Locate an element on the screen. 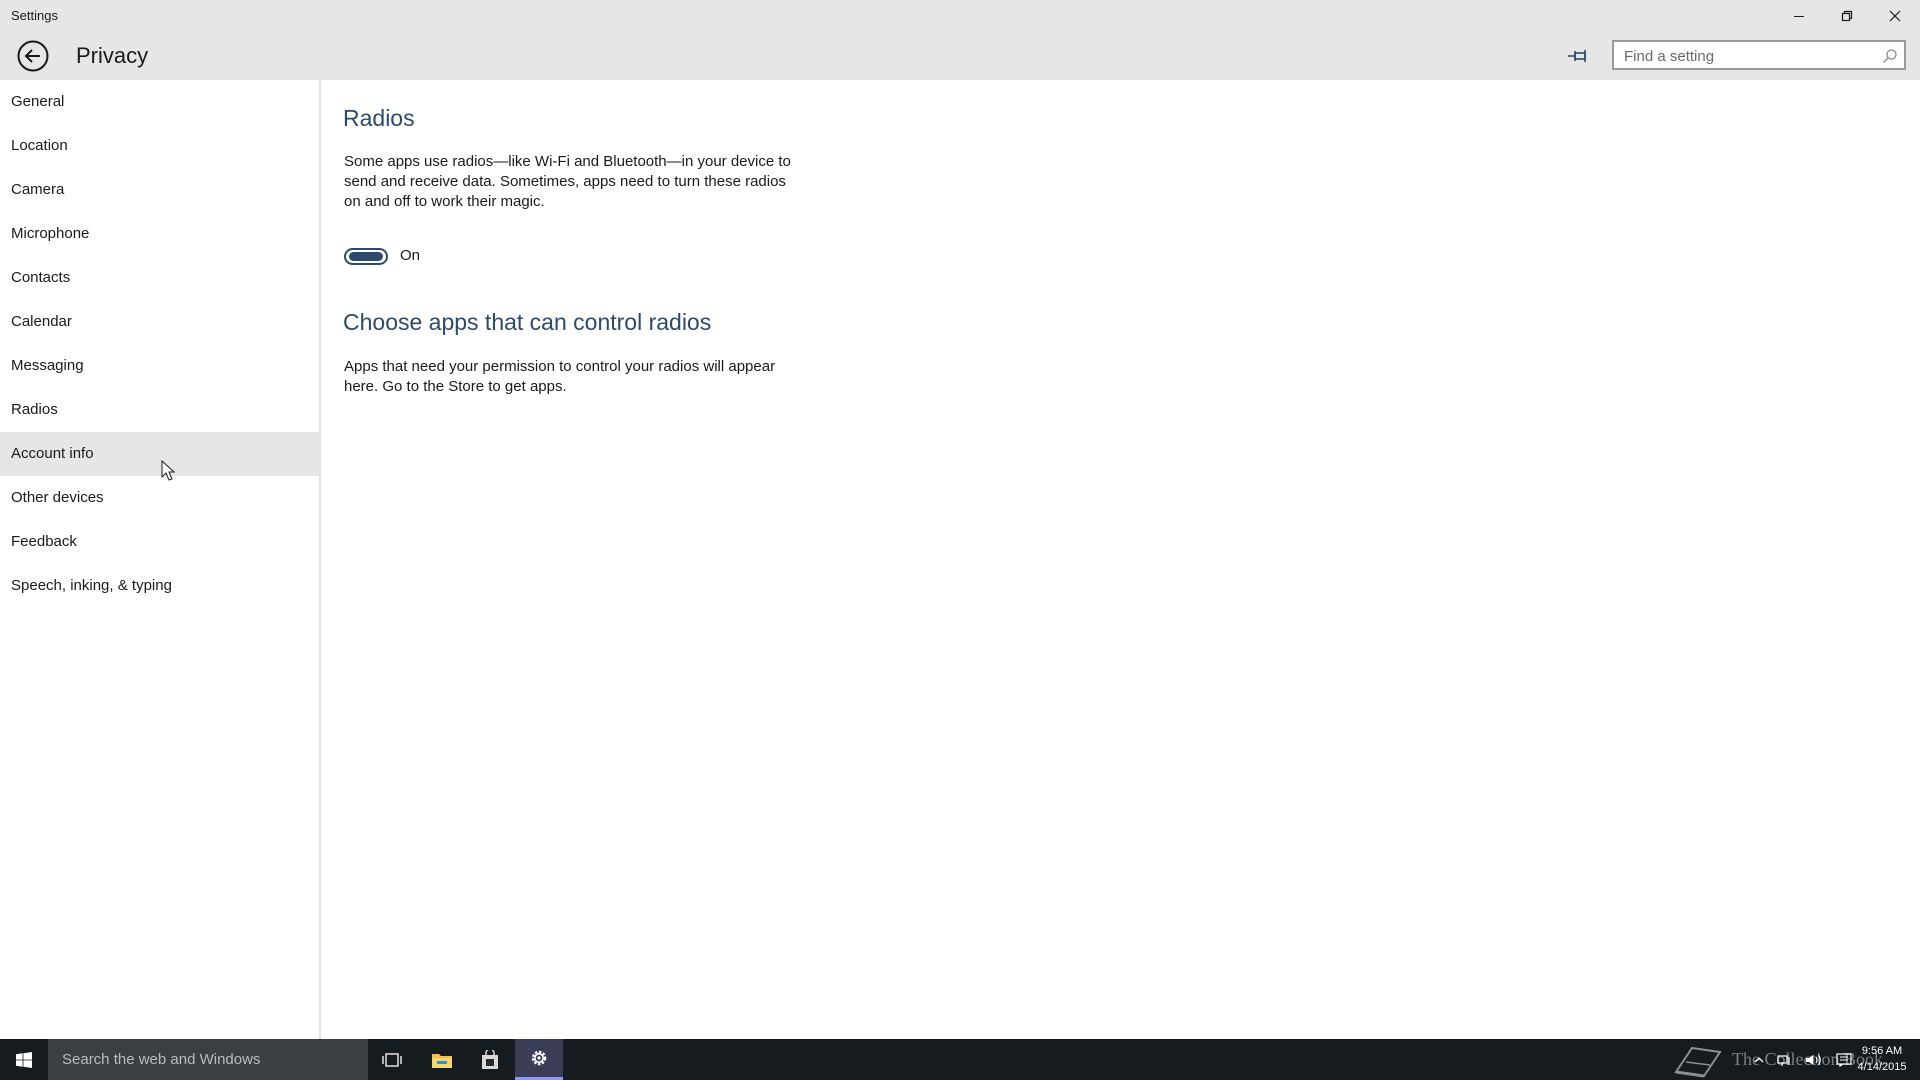 This screenshot has height=1080, width=1920. sidebar-item-speech-inking-typing: Speech, inking, & typing is located at coordinates (159, 586).